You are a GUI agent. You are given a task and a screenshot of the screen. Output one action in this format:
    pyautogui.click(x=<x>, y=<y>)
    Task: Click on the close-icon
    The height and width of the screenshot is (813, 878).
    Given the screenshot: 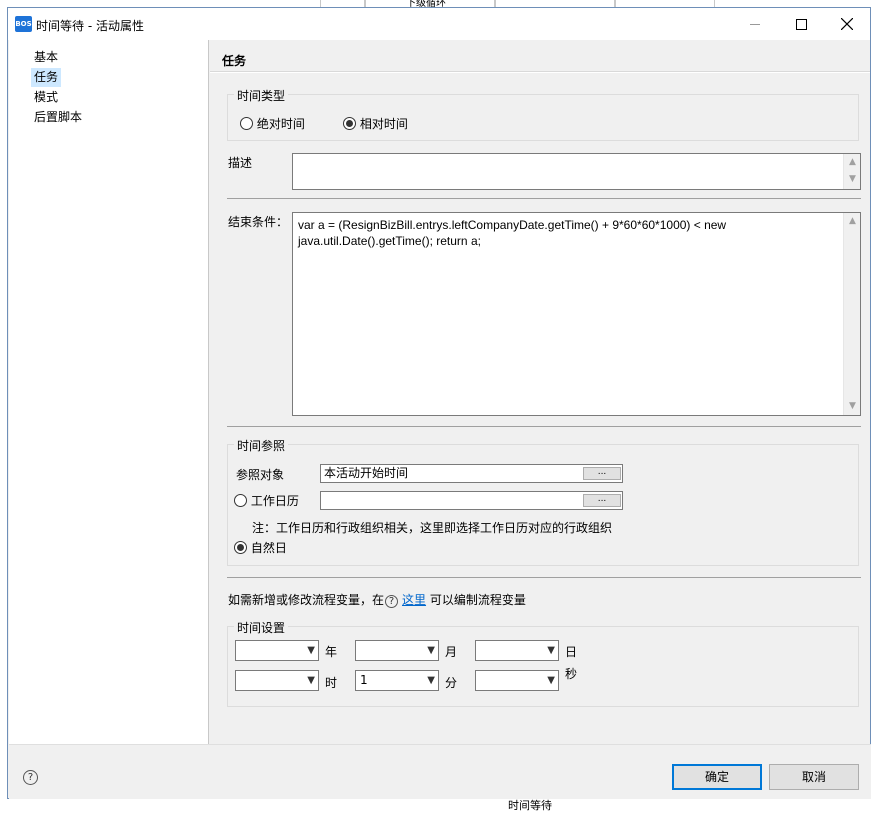 What is the action you would take?
    pyautogui.click(x=847, y=24)
    